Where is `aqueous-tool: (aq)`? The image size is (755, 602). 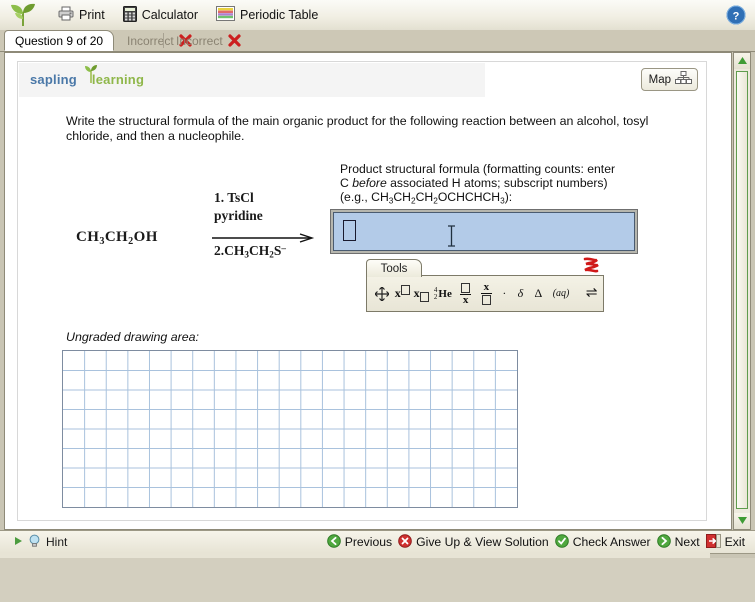
aqueous-tool: (aq) is located at coordinates (561, 294).